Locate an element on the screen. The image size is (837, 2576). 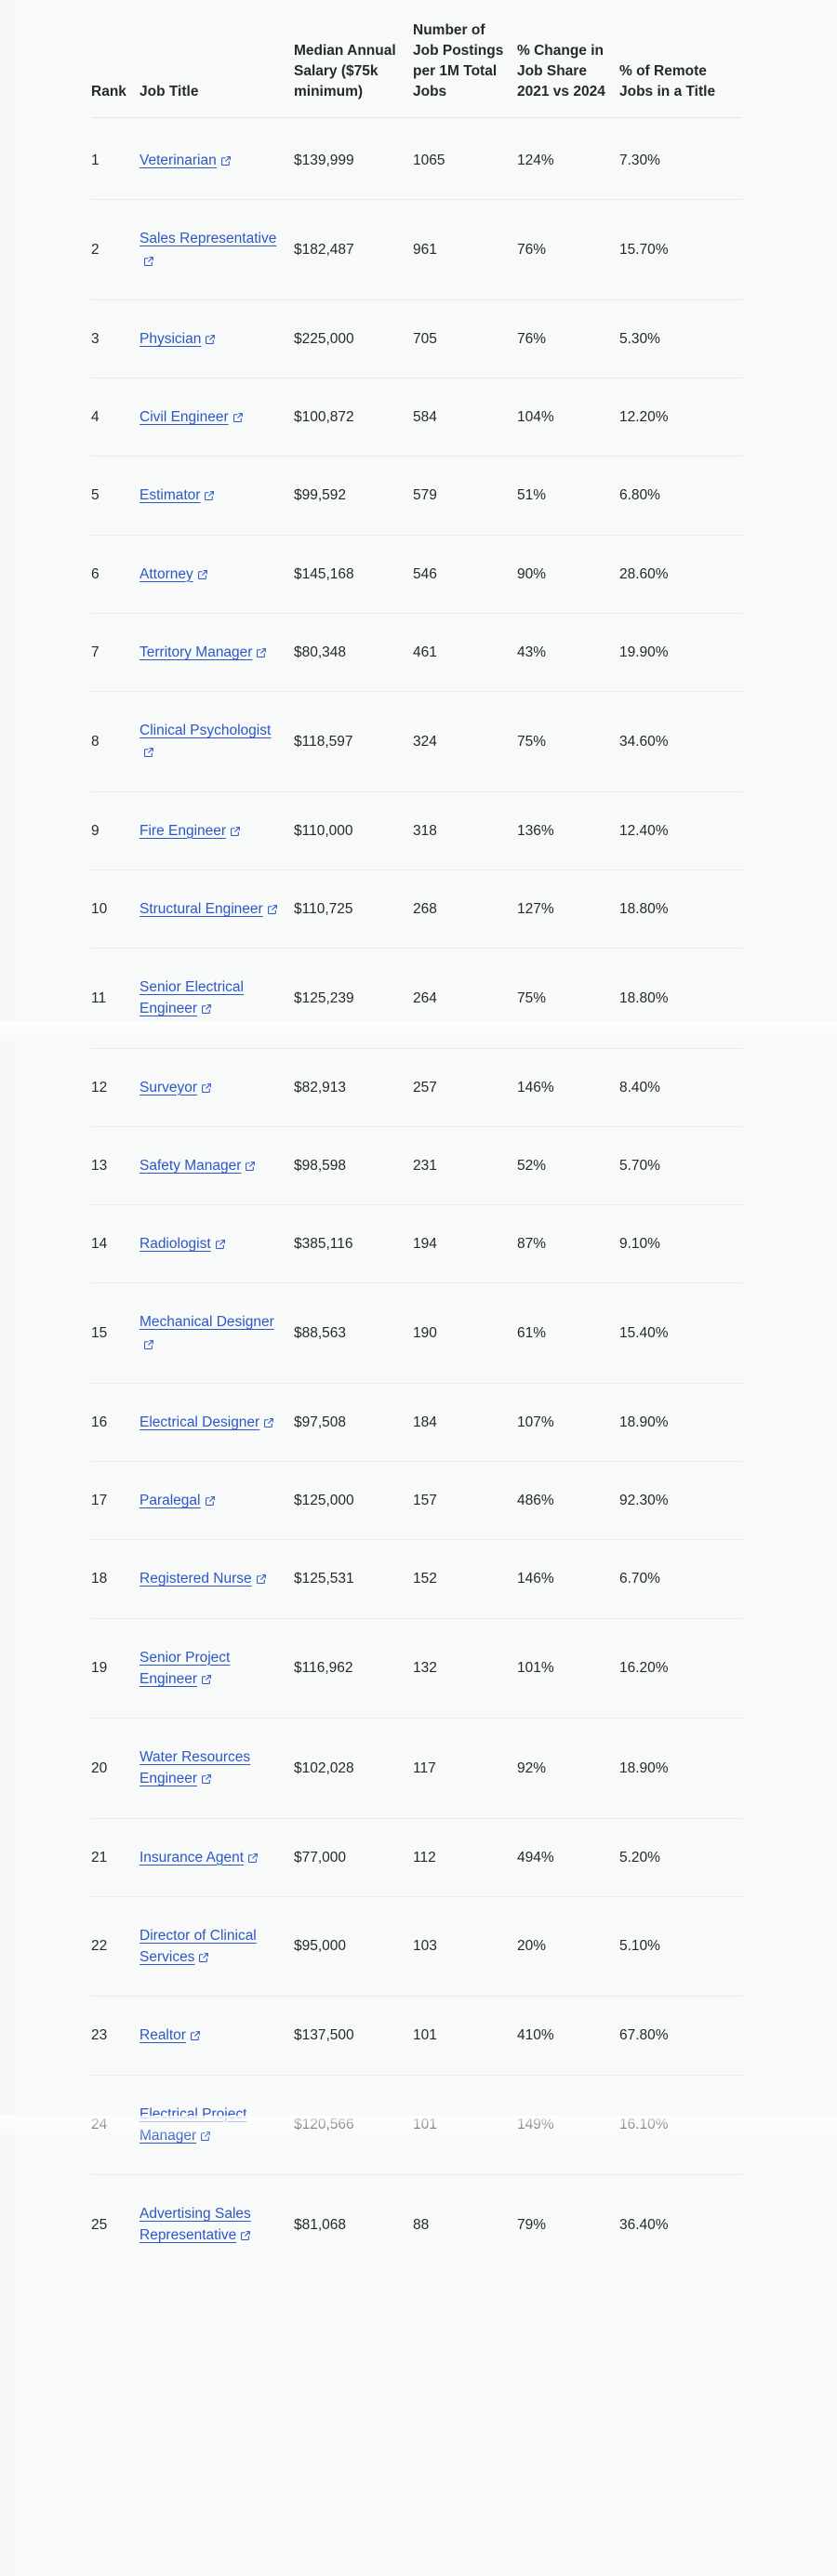
cell-median-annual-salary: $77,000 is located at coordinates (353, 1857).